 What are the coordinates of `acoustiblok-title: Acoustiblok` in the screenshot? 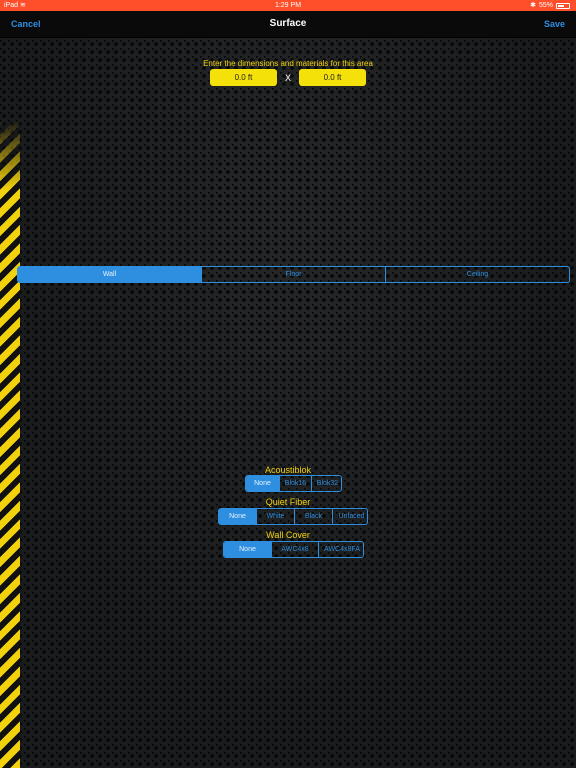 It's located at (288, 470).